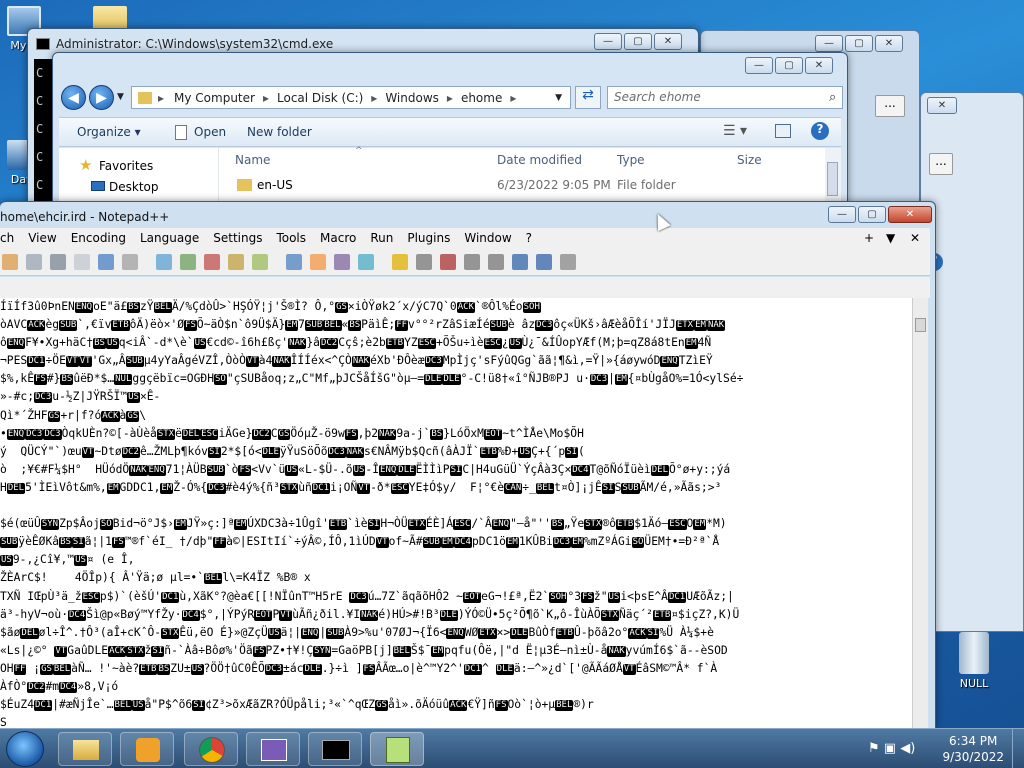  I want to click on nav-desktop: Desktop, so click(134, 187).